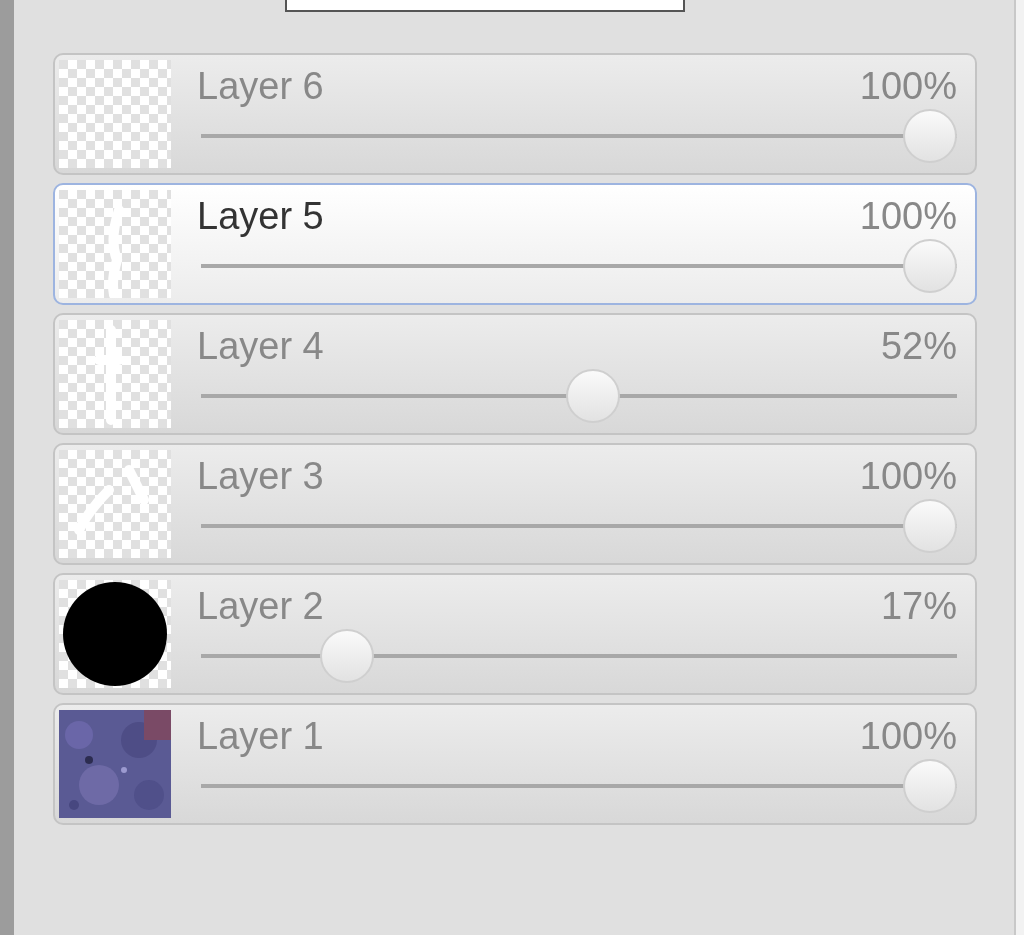 The height and width of the screenshot is (935, 1024). I want to click on layer-row: Layer 5 100%, so click(515, 244).